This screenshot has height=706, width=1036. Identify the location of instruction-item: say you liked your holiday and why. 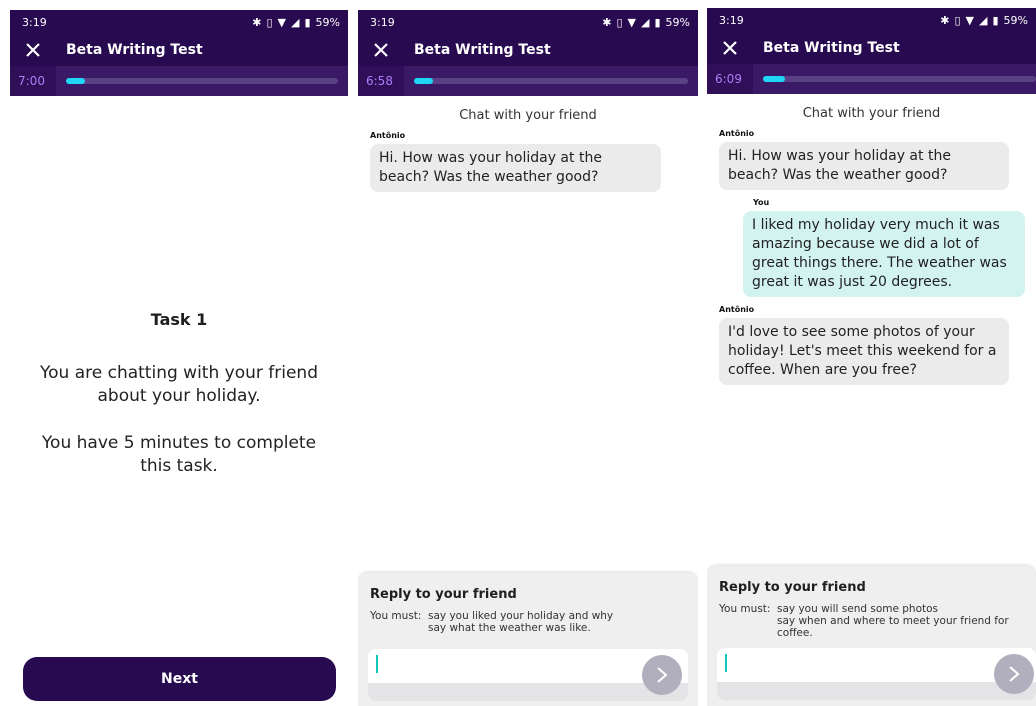
(521, 616).